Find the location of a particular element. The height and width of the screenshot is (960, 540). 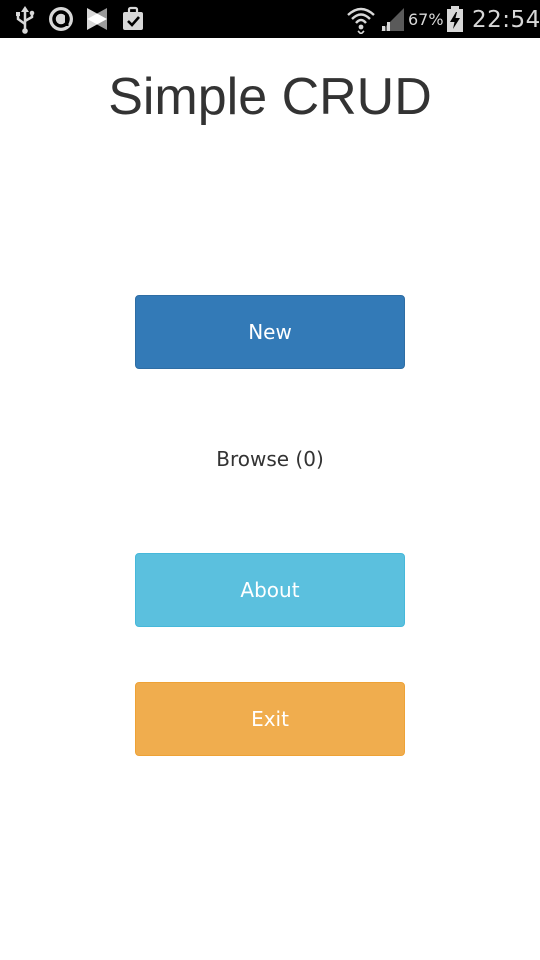

battery-percent: 67% is located at coordinates (426, 19).